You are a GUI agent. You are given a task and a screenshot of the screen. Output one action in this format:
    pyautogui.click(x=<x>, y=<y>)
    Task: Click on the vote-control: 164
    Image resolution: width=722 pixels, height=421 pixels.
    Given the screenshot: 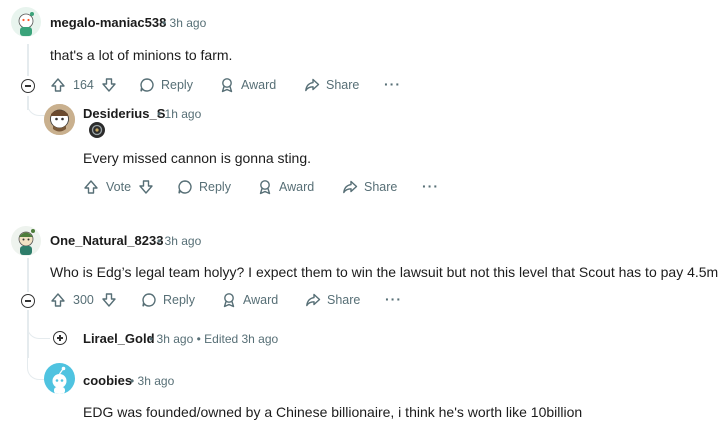 What is the action you would take?
    pyautogui.click(x=83, y=85)
    